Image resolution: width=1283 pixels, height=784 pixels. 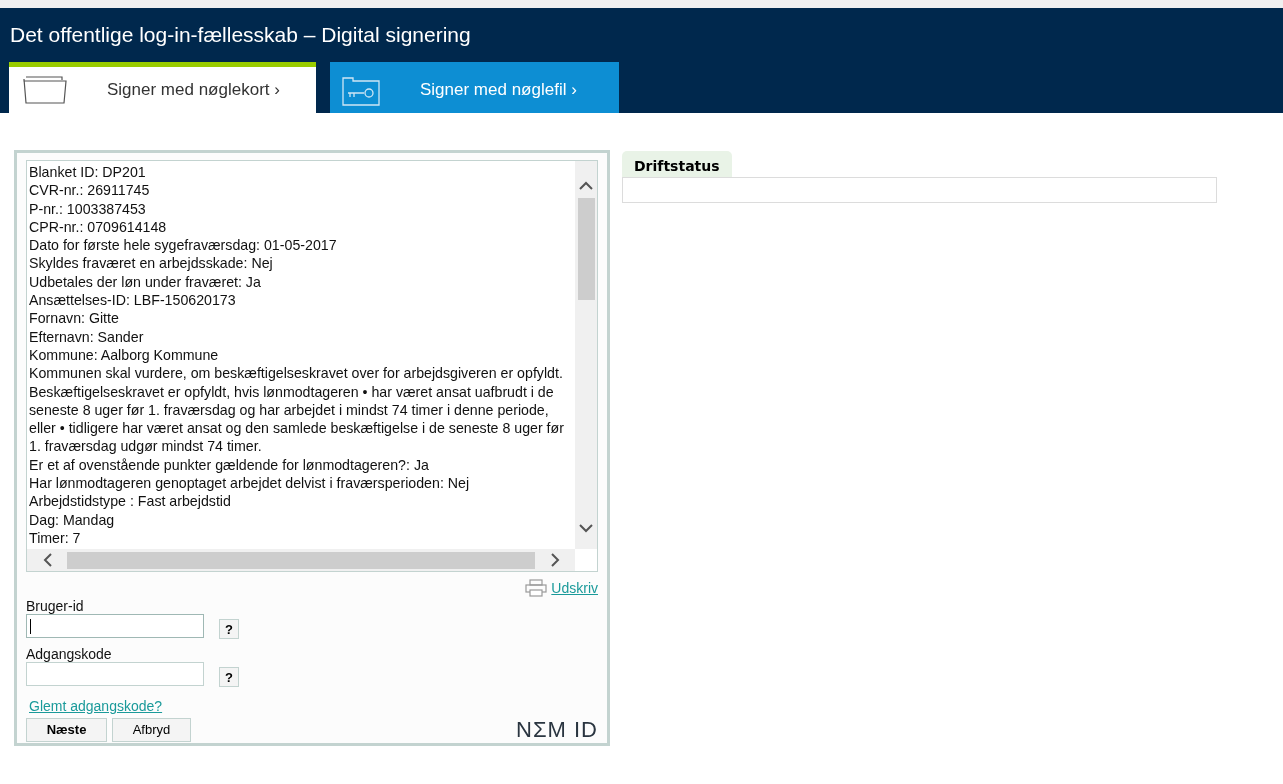 What do you see at coordinates (586, 355) in the screenshot?
I see `vertical-scrollbar` at bounding box center [586, 355].